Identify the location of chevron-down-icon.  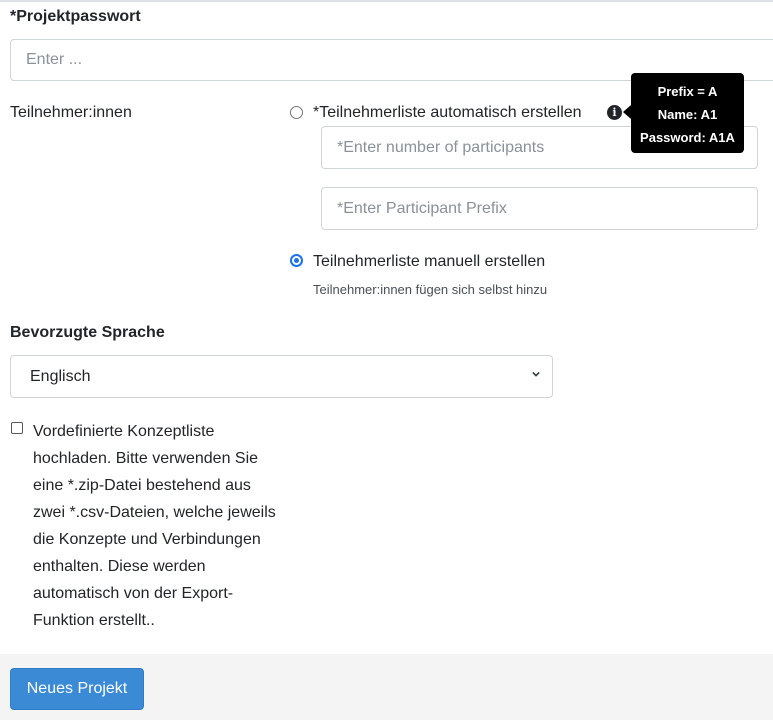
(536, 374).